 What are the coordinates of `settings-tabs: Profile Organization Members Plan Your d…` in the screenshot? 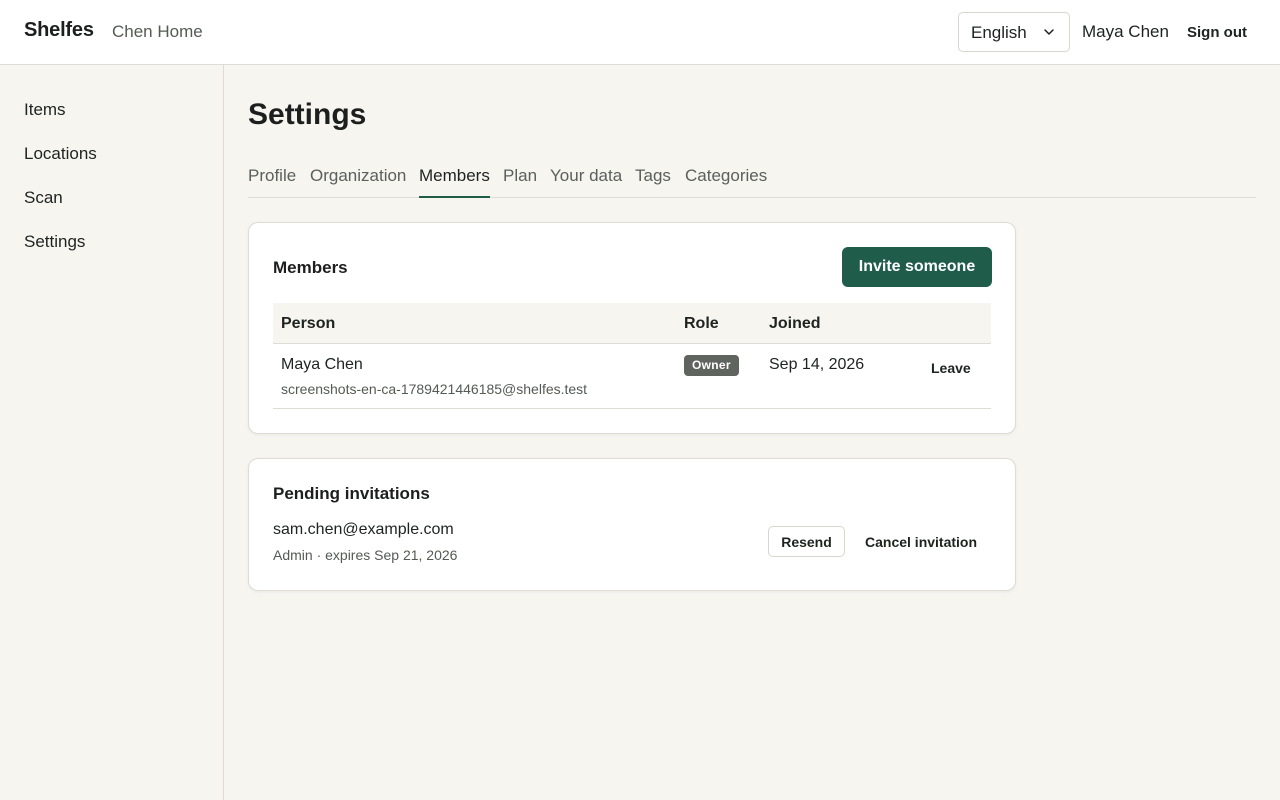 It's located at (752, 181).